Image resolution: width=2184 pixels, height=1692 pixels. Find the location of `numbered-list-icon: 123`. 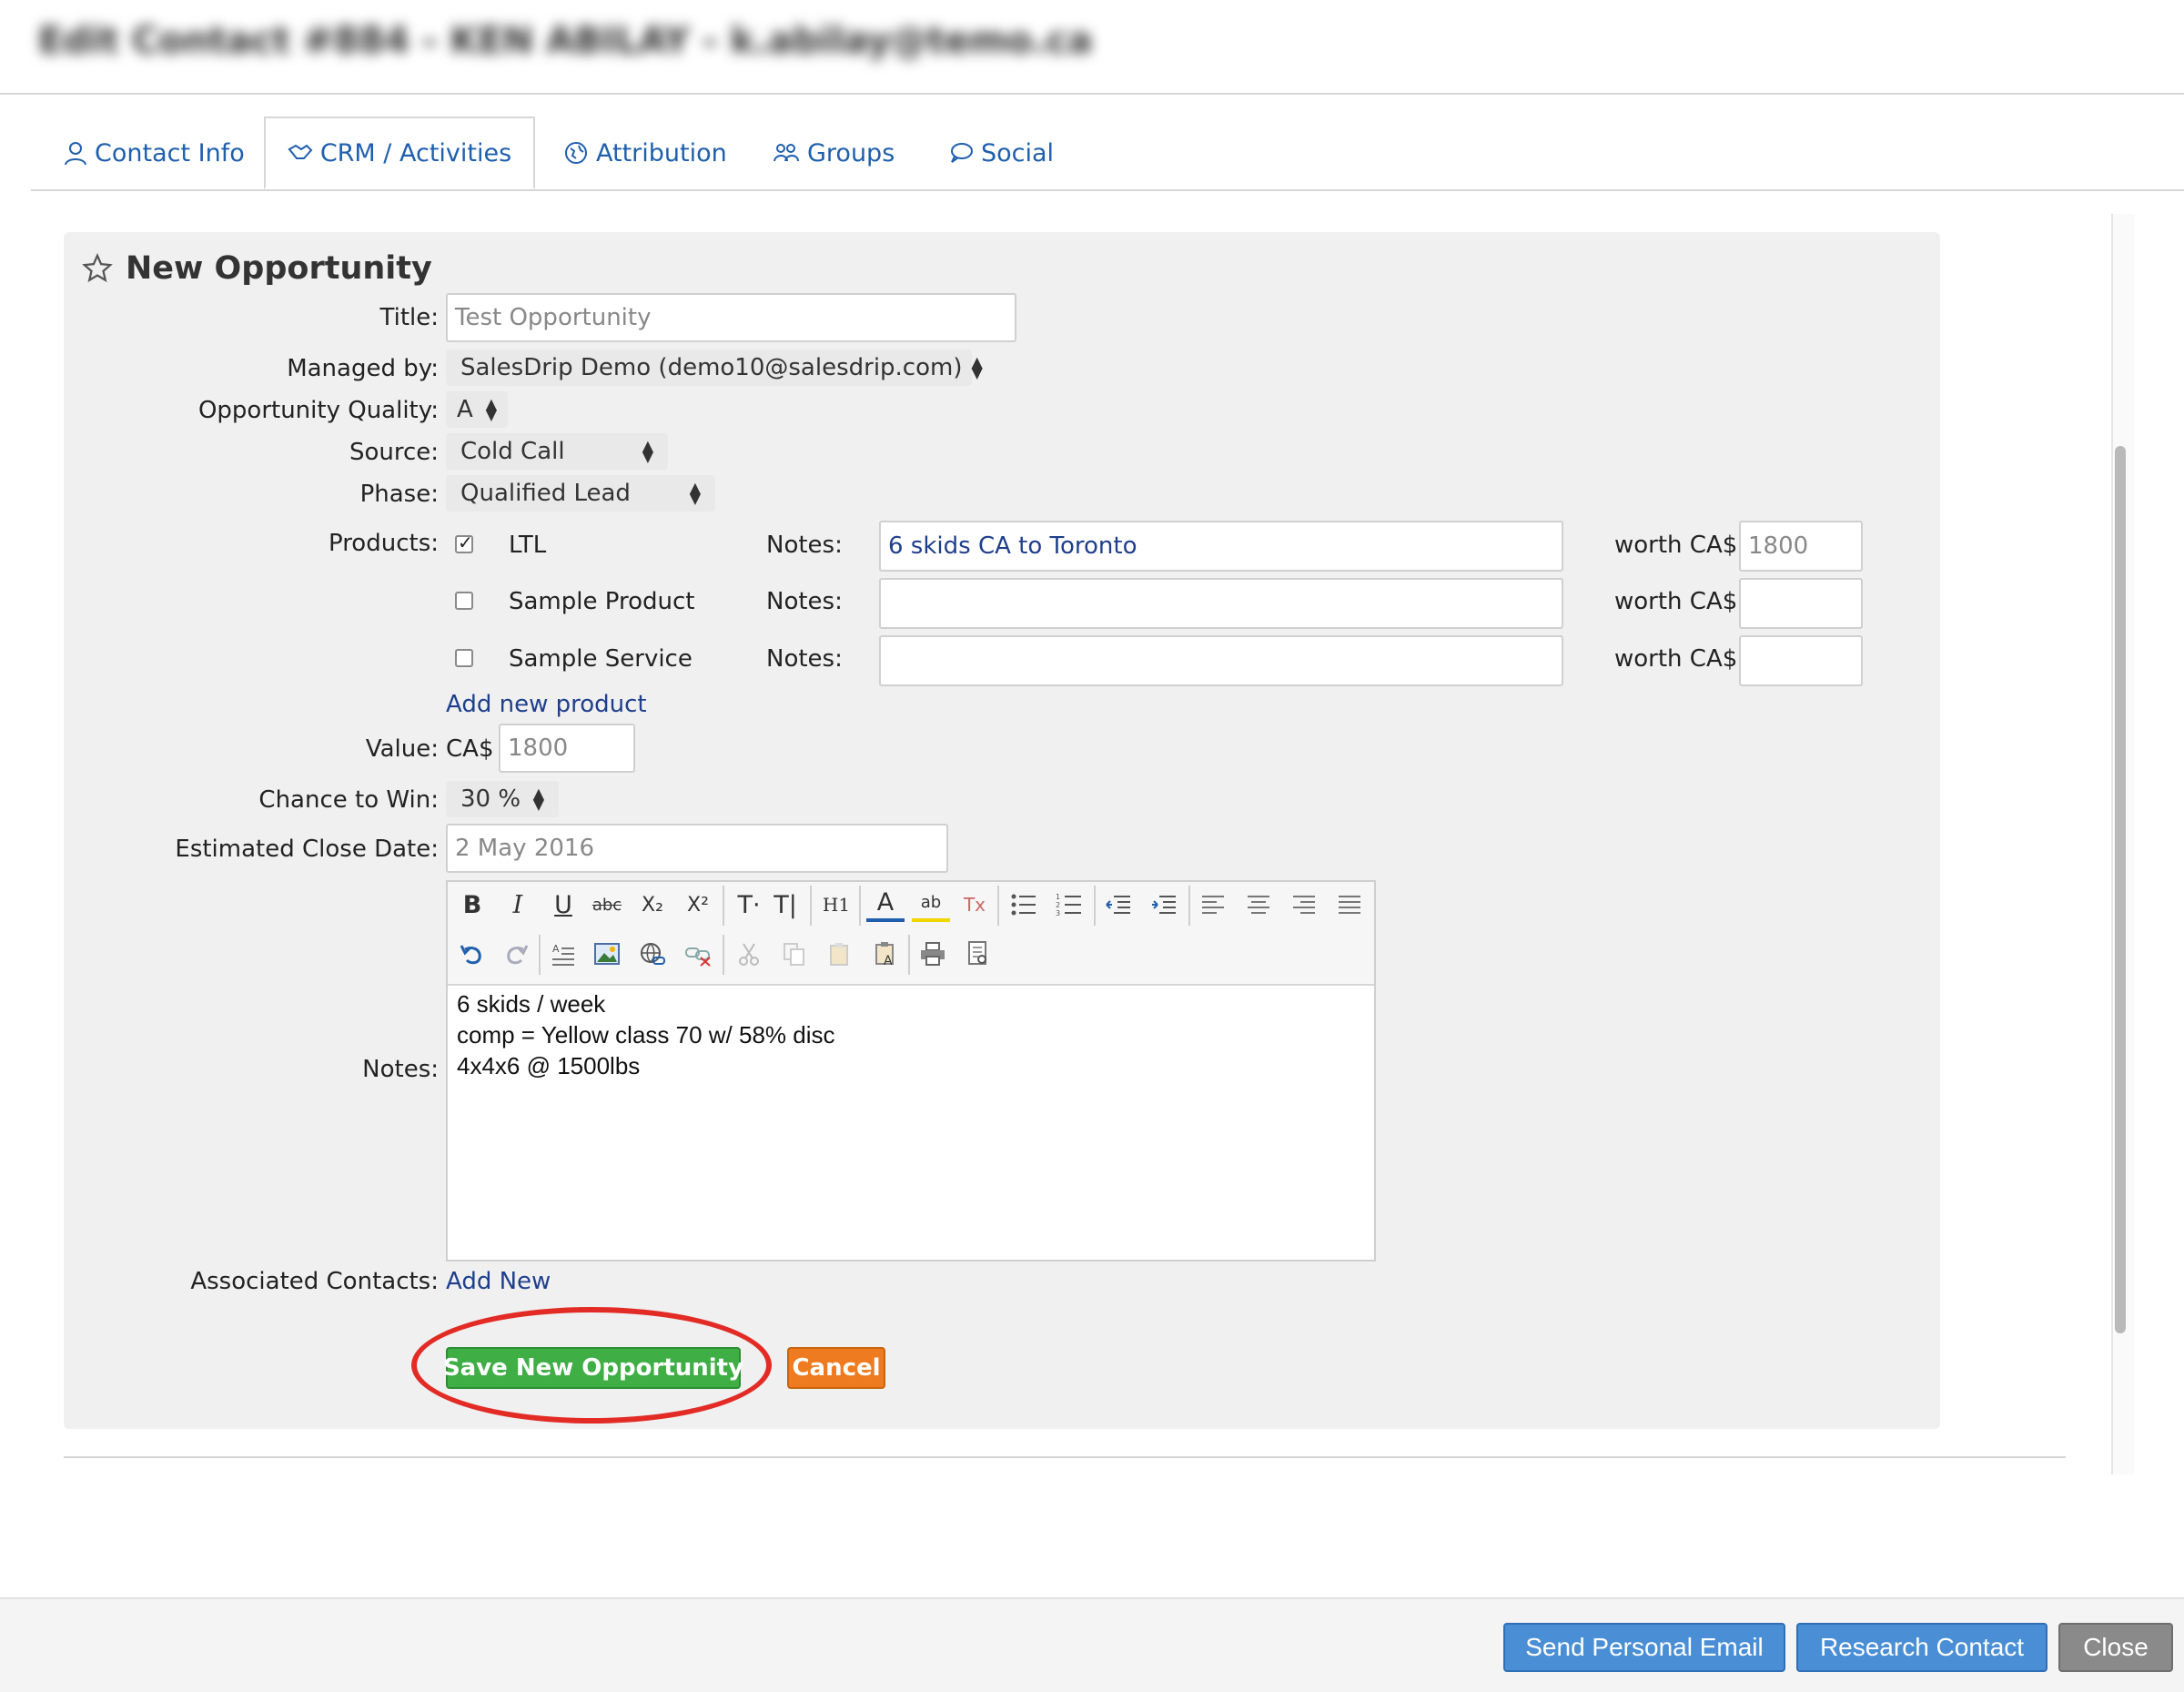

numbered-list-icon: 123 is located at coordinates (1069, 905).